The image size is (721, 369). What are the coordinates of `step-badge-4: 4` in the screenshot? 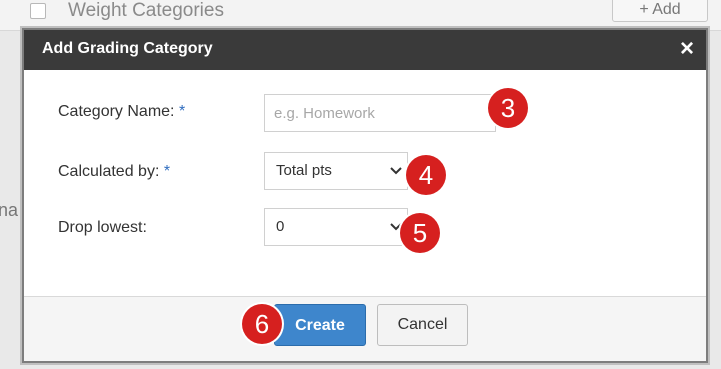 It's located at (426, 175).